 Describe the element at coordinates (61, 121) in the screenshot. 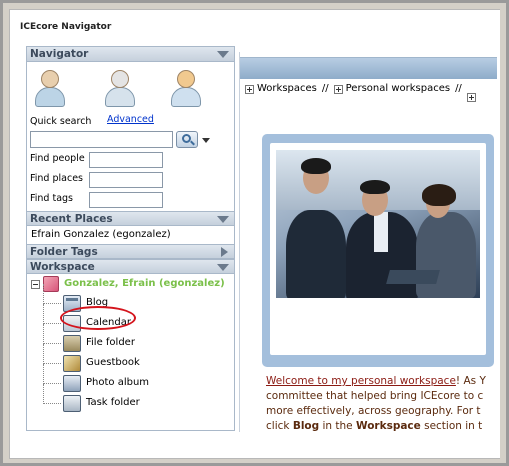

I see `quick-search-label: Quick search` at that location.